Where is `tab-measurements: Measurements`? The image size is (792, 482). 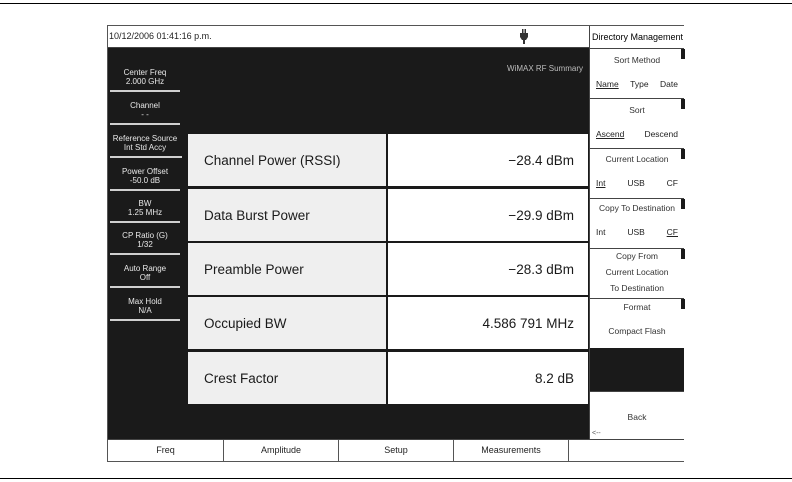
tab-measurements: Measurements is located at coordinates (511, 450).